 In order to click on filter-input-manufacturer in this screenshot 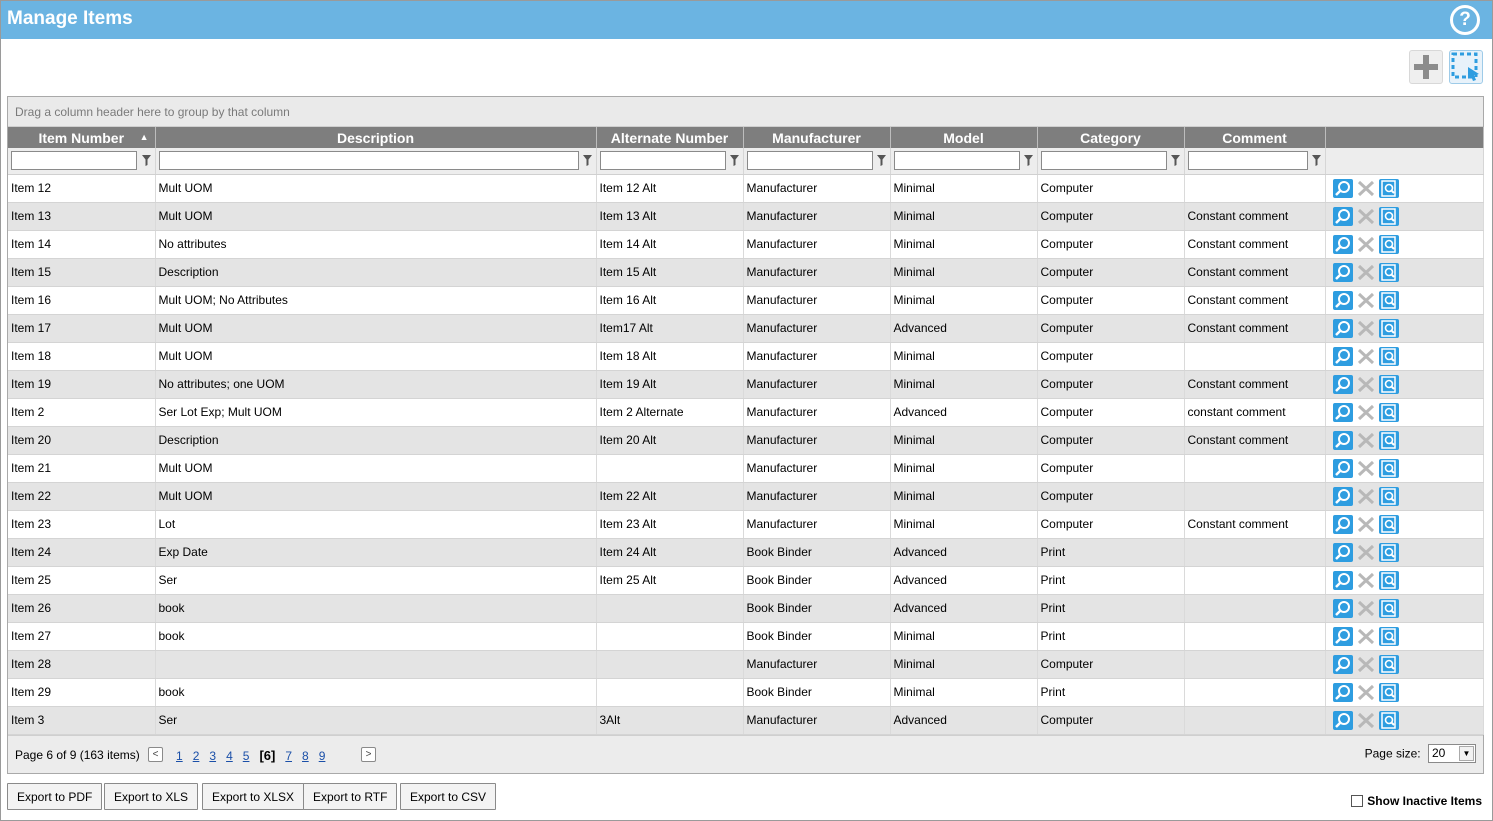, I will do `click(809, 161)`.